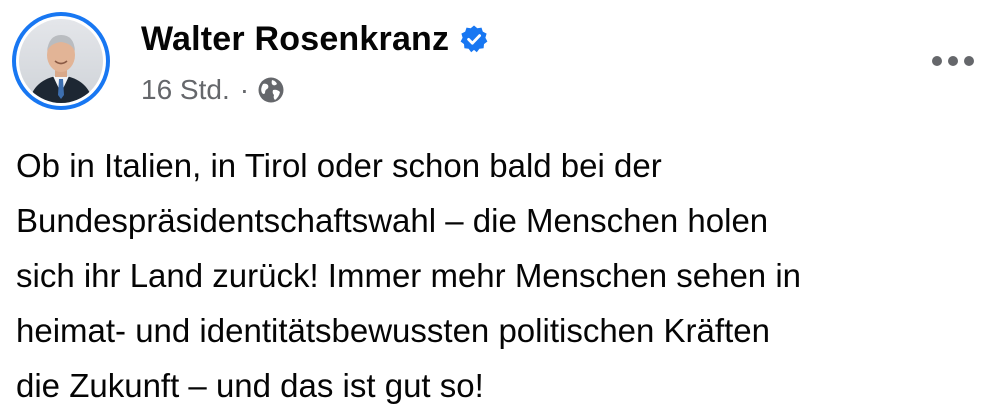  I want to click on author-name: Walter Rosenkranz, so click(295, 39).